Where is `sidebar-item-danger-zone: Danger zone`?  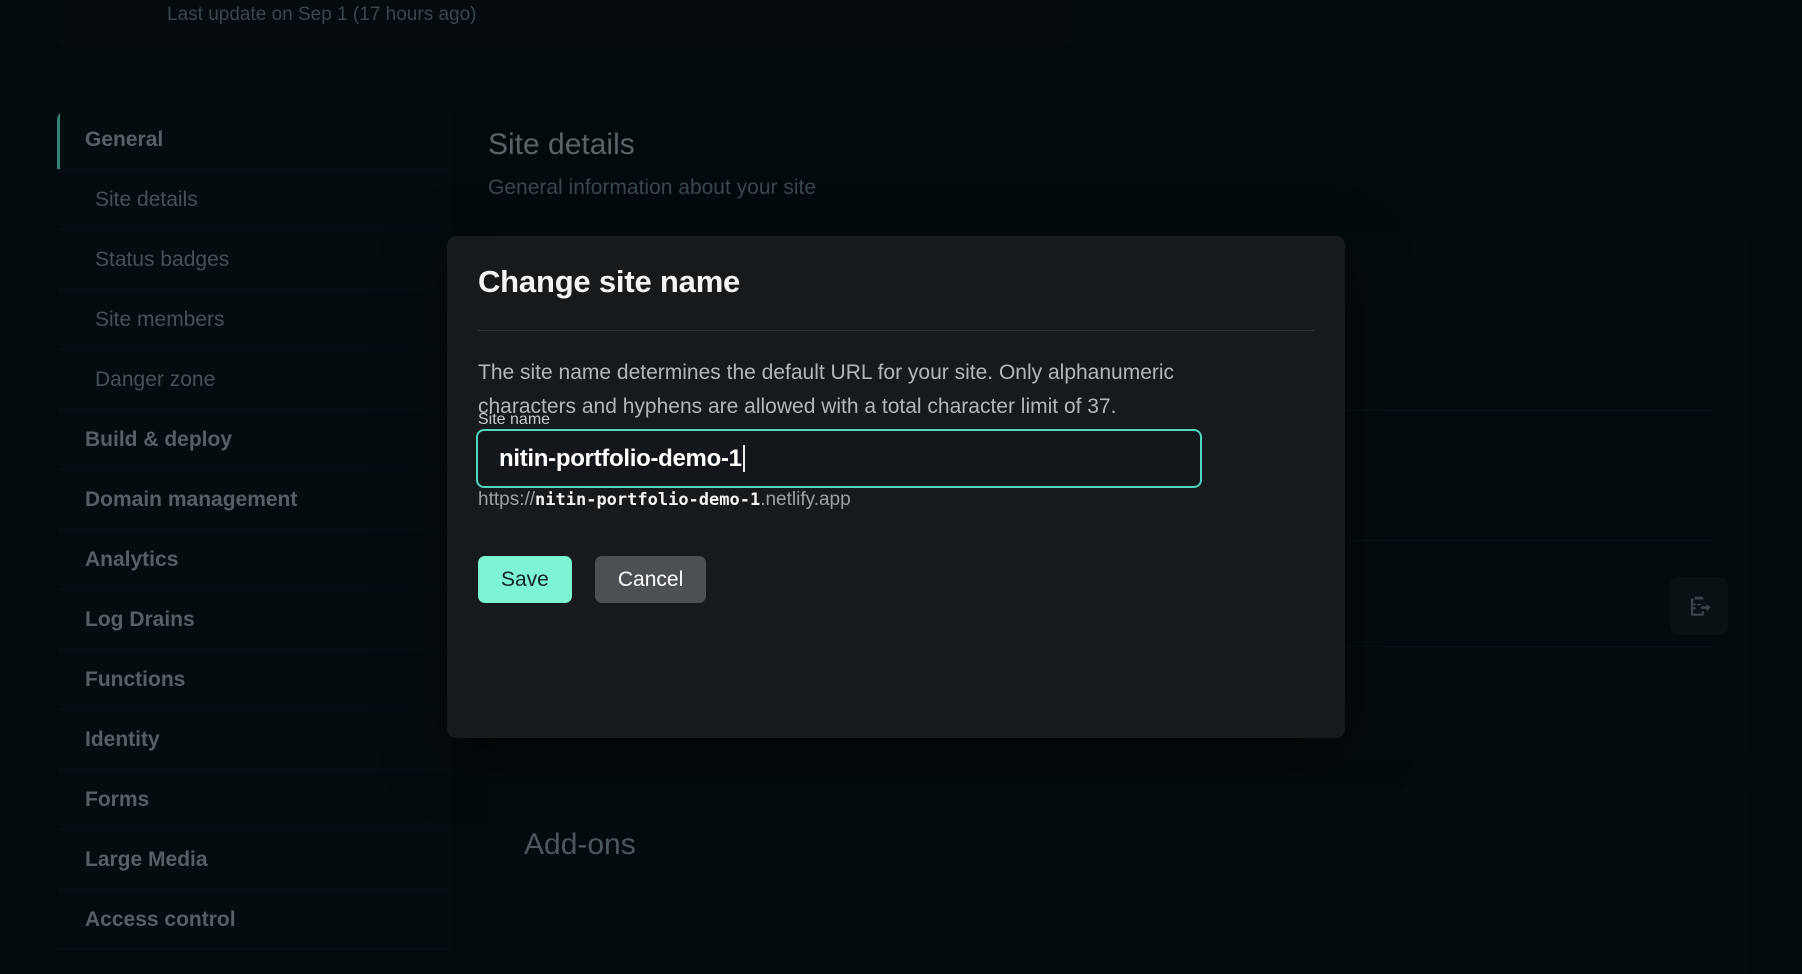 sidebar-item-danger-zone: Danger zone is located at coordinates (254, 380).